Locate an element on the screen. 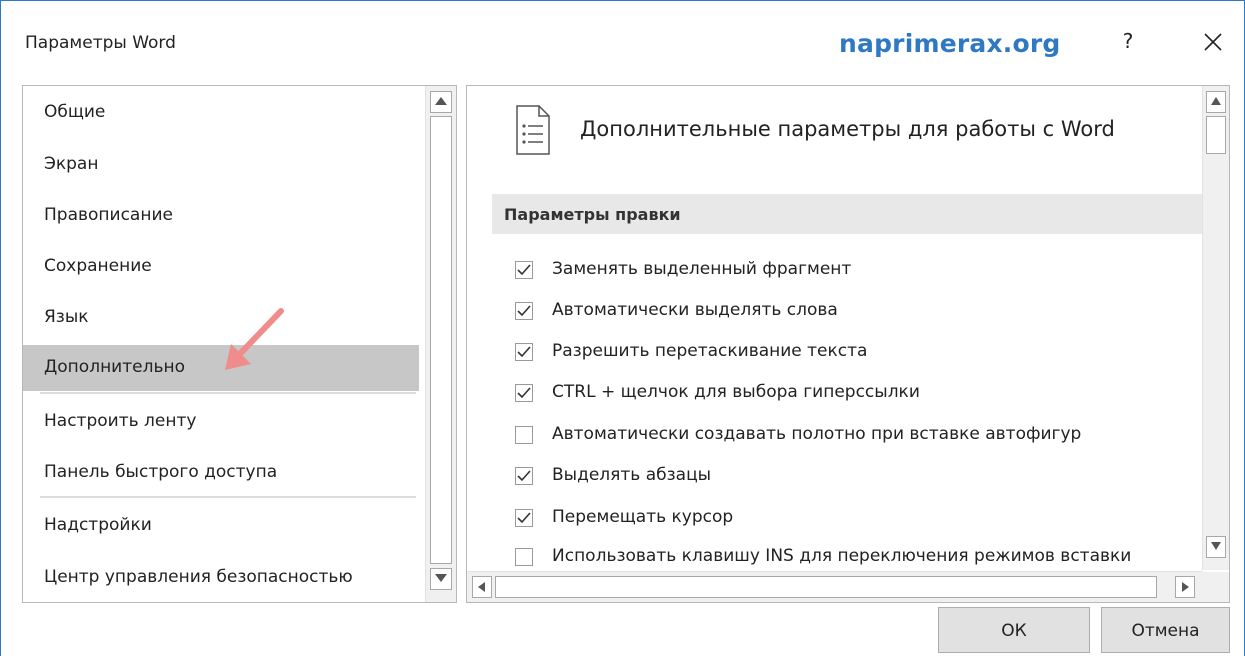 Image resolution: width=1245 pixels, height=656 pixels. nav-item-label: Настроить ленту is located at coordinates (120, 421).